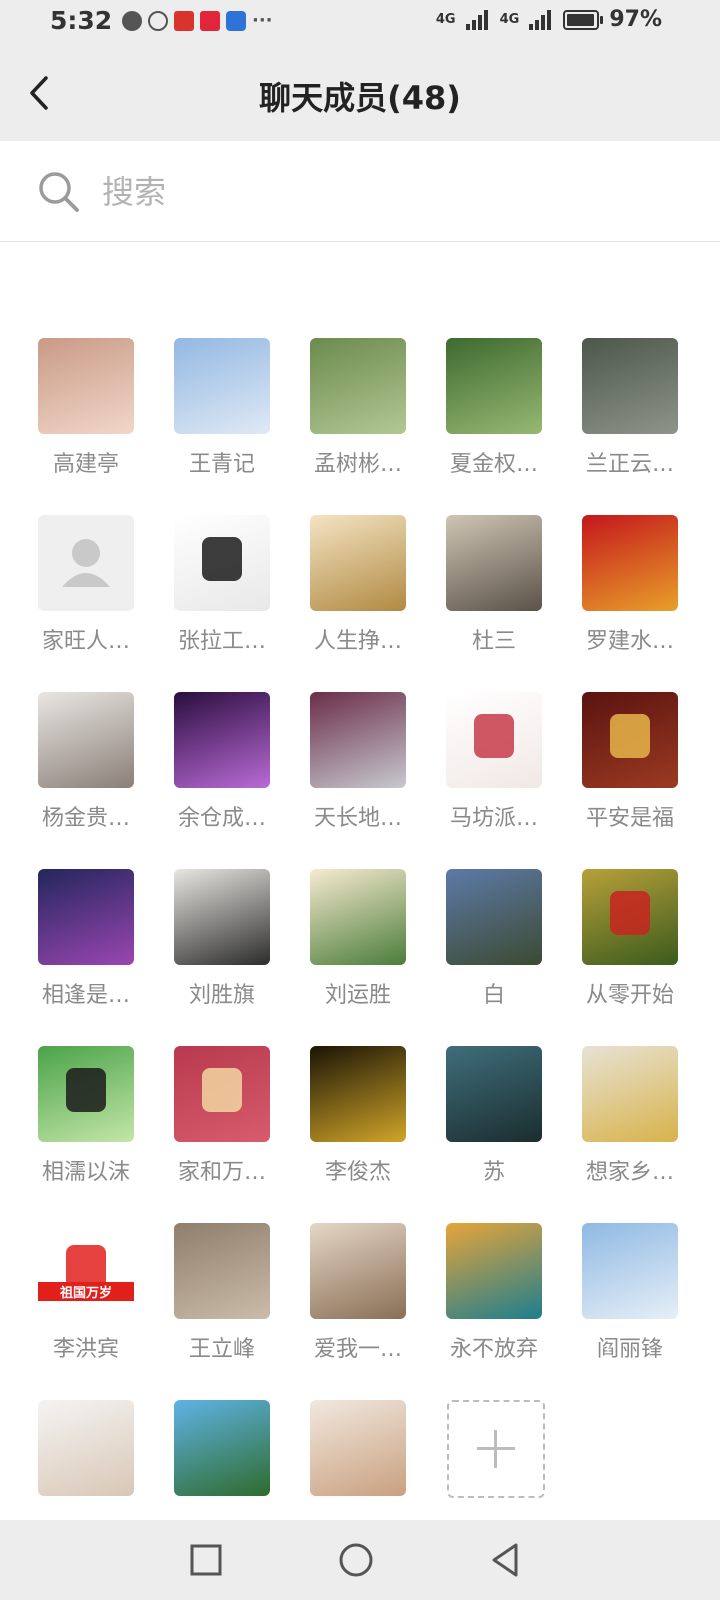 This screenshot has width=720, height=1600. I want to click on member-item: 平安是福, so click(630, 762).